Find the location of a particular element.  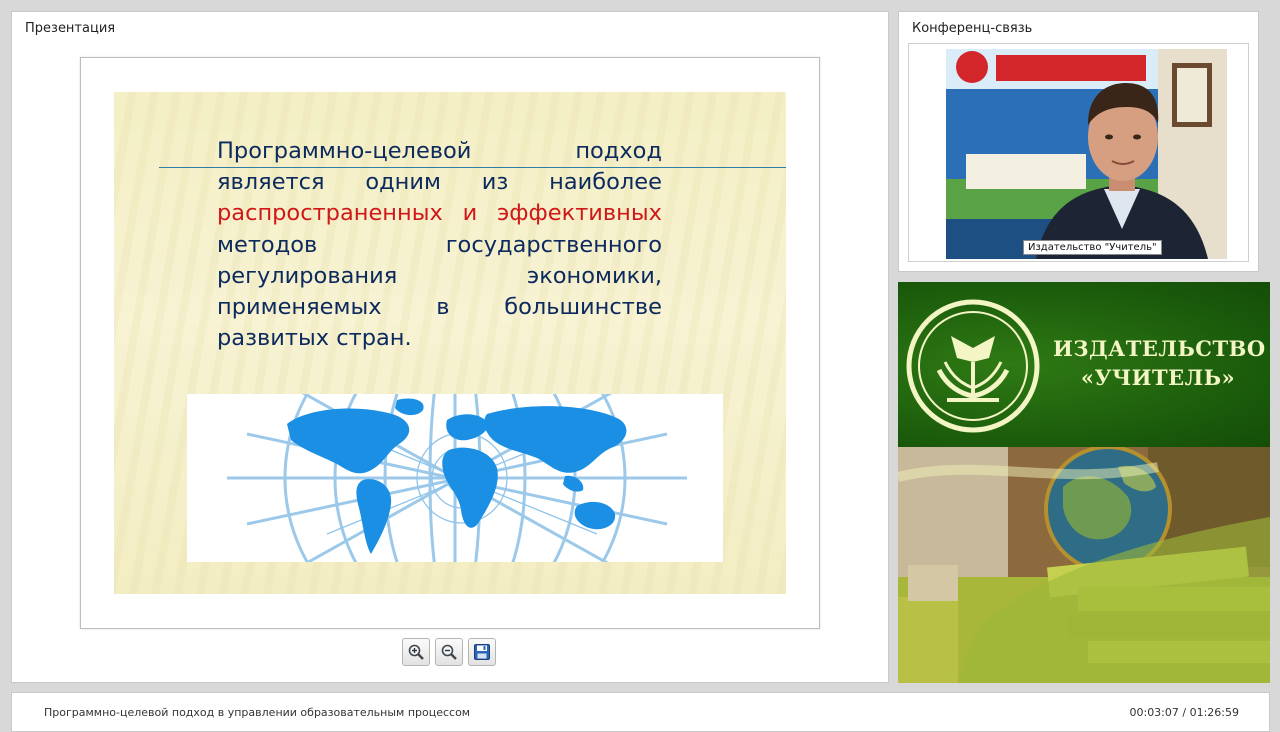

speaker-video: Издательство "Учитель" is located at coordinates (1086, 154).